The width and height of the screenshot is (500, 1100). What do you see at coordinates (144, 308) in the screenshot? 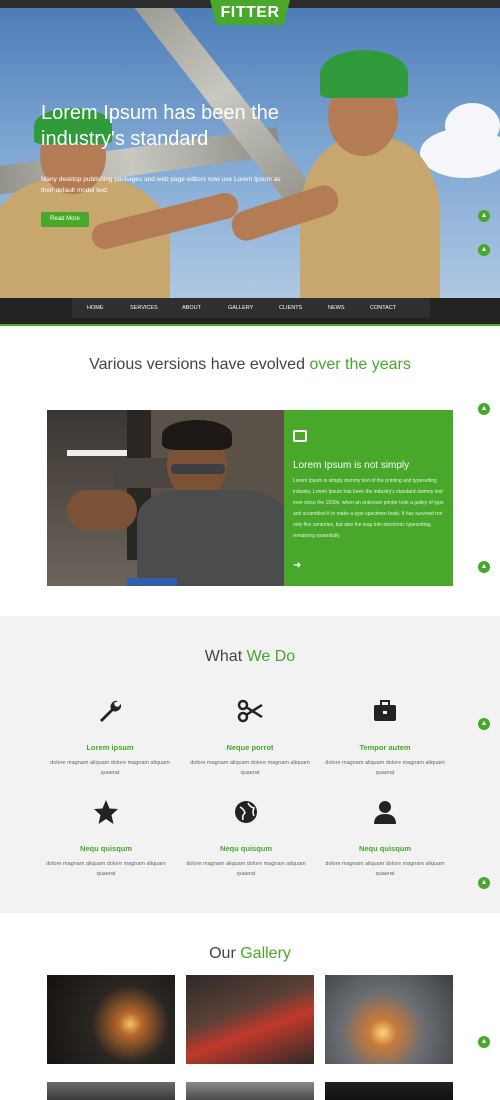
I see `nav-services: SERVICES` at bounding box center [144, 308].